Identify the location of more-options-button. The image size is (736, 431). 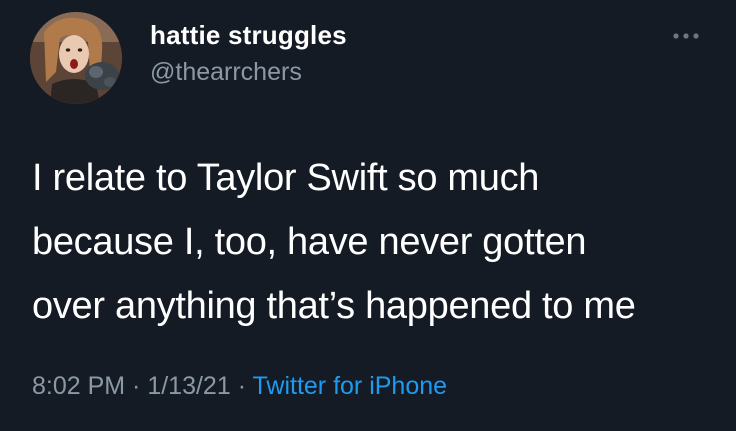
(686, 36).